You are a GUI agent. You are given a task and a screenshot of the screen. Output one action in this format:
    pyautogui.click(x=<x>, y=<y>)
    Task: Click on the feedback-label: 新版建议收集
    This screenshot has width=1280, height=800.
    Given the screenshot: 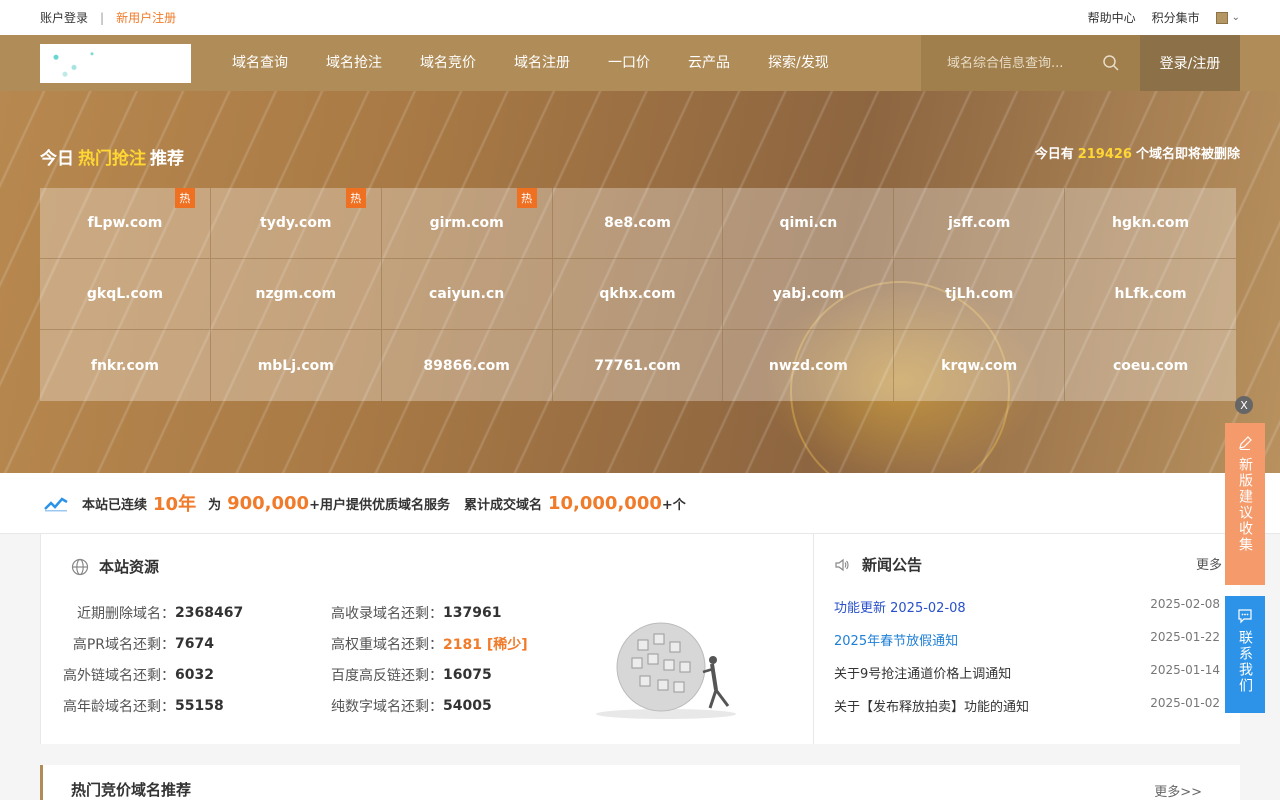 What is the action you would take?
    pyautogui.click(x=1245, y=505)
    